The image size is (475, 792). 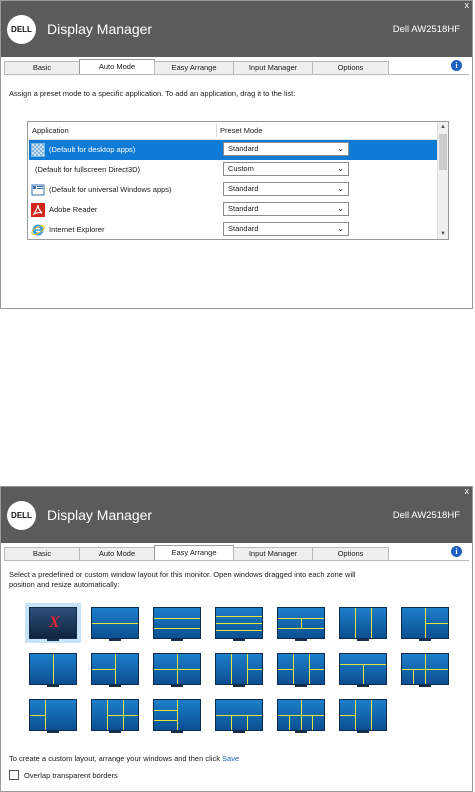 What do you see at coordinates (443, 127) in the screenshot?
I see `scroll-up-icon: ▲` at bounding box center [443, 127].